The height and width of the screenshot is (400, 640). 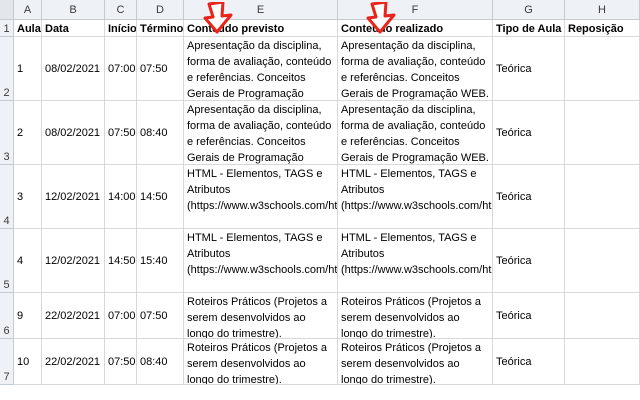 I want to click on column-header-h: H, so click(x=602, y=10).